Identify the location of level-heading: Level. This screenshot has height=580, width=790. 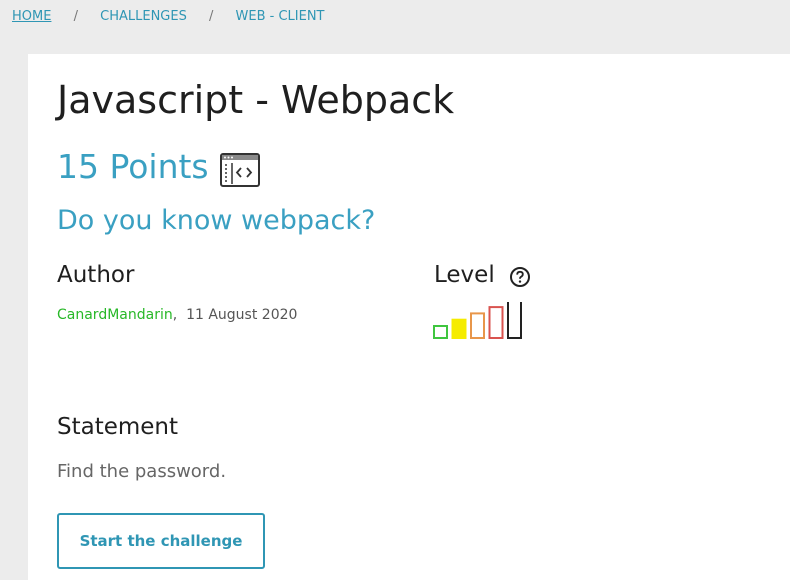
(464, 275).